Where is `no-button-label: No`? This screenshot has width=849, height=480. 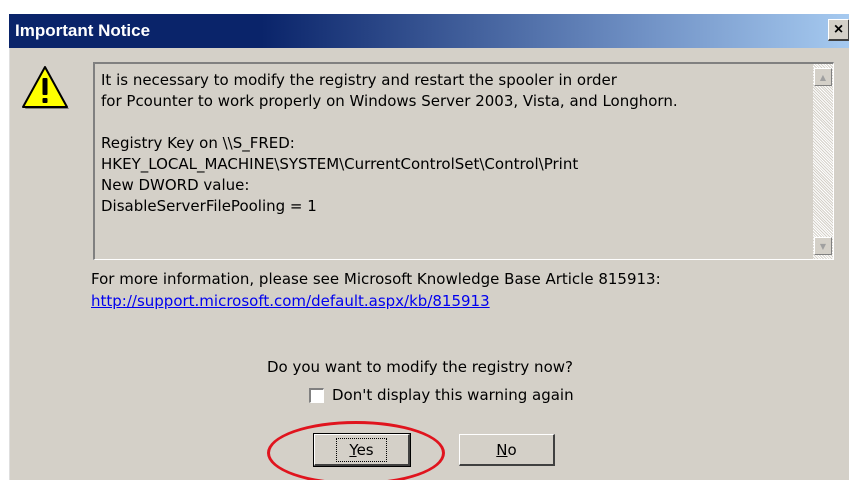
no-button-label: No is located at coordinates (506, 449).